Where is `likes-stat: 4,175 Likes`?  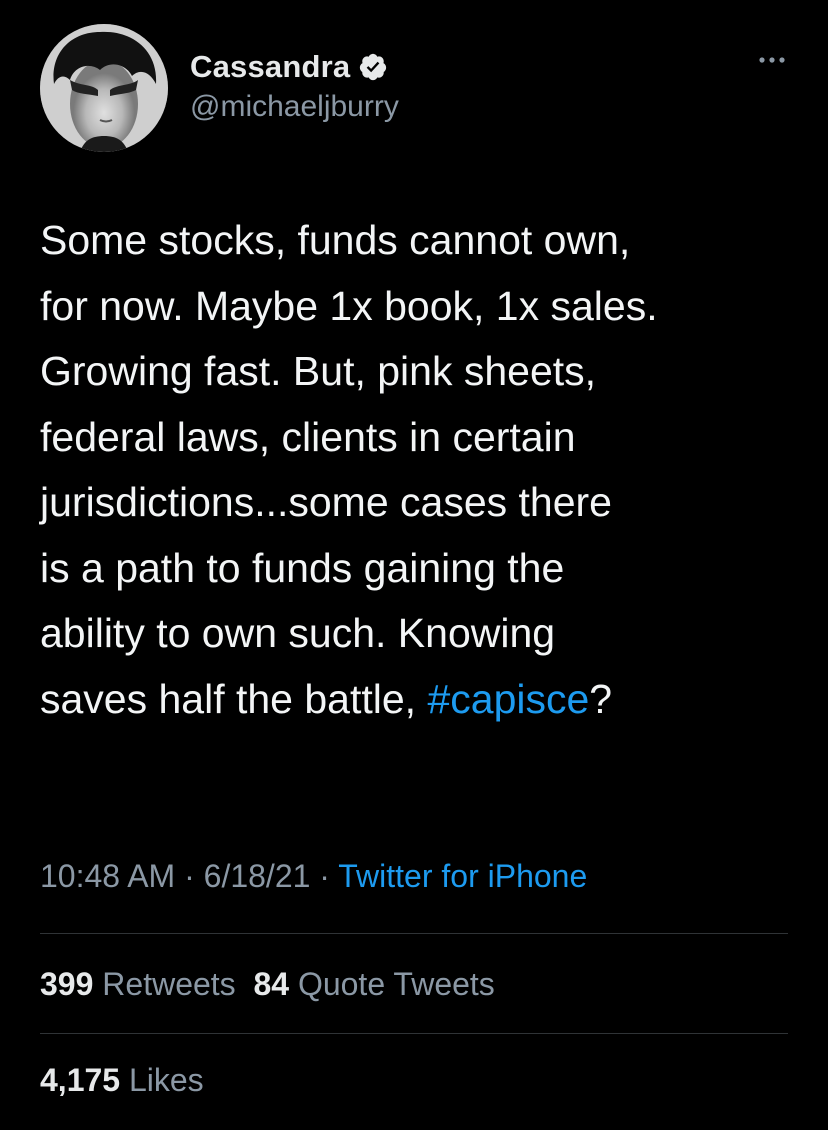
likes-stat: 4,175 Likes is located at coordinates (122, 1080).